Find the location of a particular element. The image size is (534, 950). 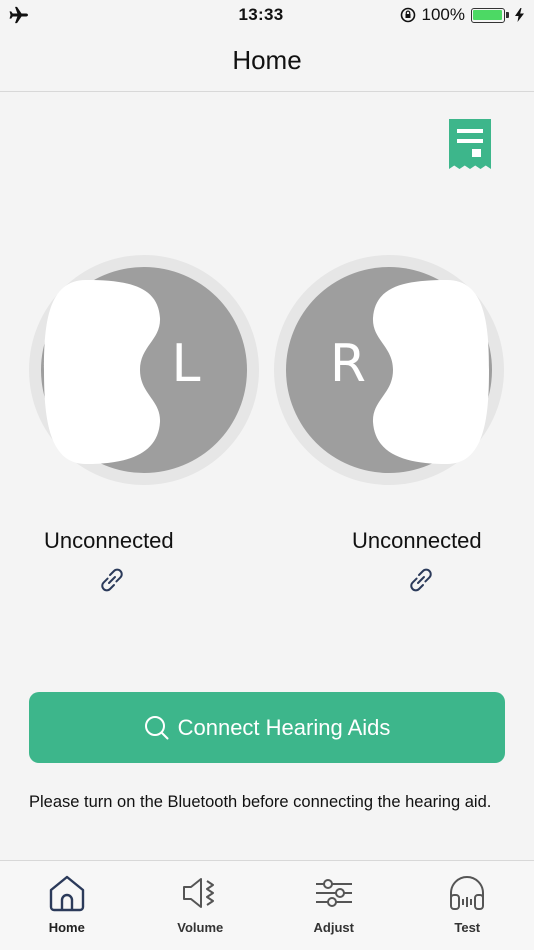

tab-home: Home is located at coordinates (67, 905).